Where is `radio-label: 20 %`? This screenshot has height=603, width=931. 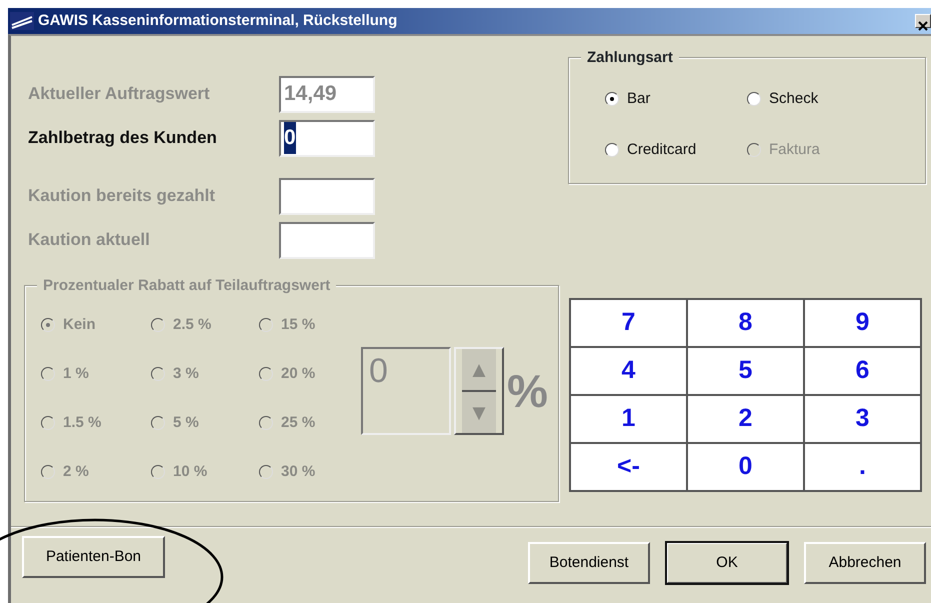 radio-label: 20 % is located at coordinates (298, 374).